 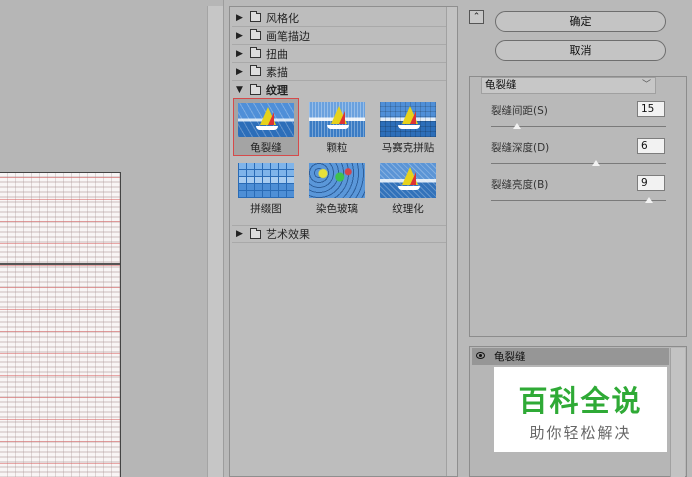 I want to click on filter-label: 颗粒, so click(x=337, y=148).